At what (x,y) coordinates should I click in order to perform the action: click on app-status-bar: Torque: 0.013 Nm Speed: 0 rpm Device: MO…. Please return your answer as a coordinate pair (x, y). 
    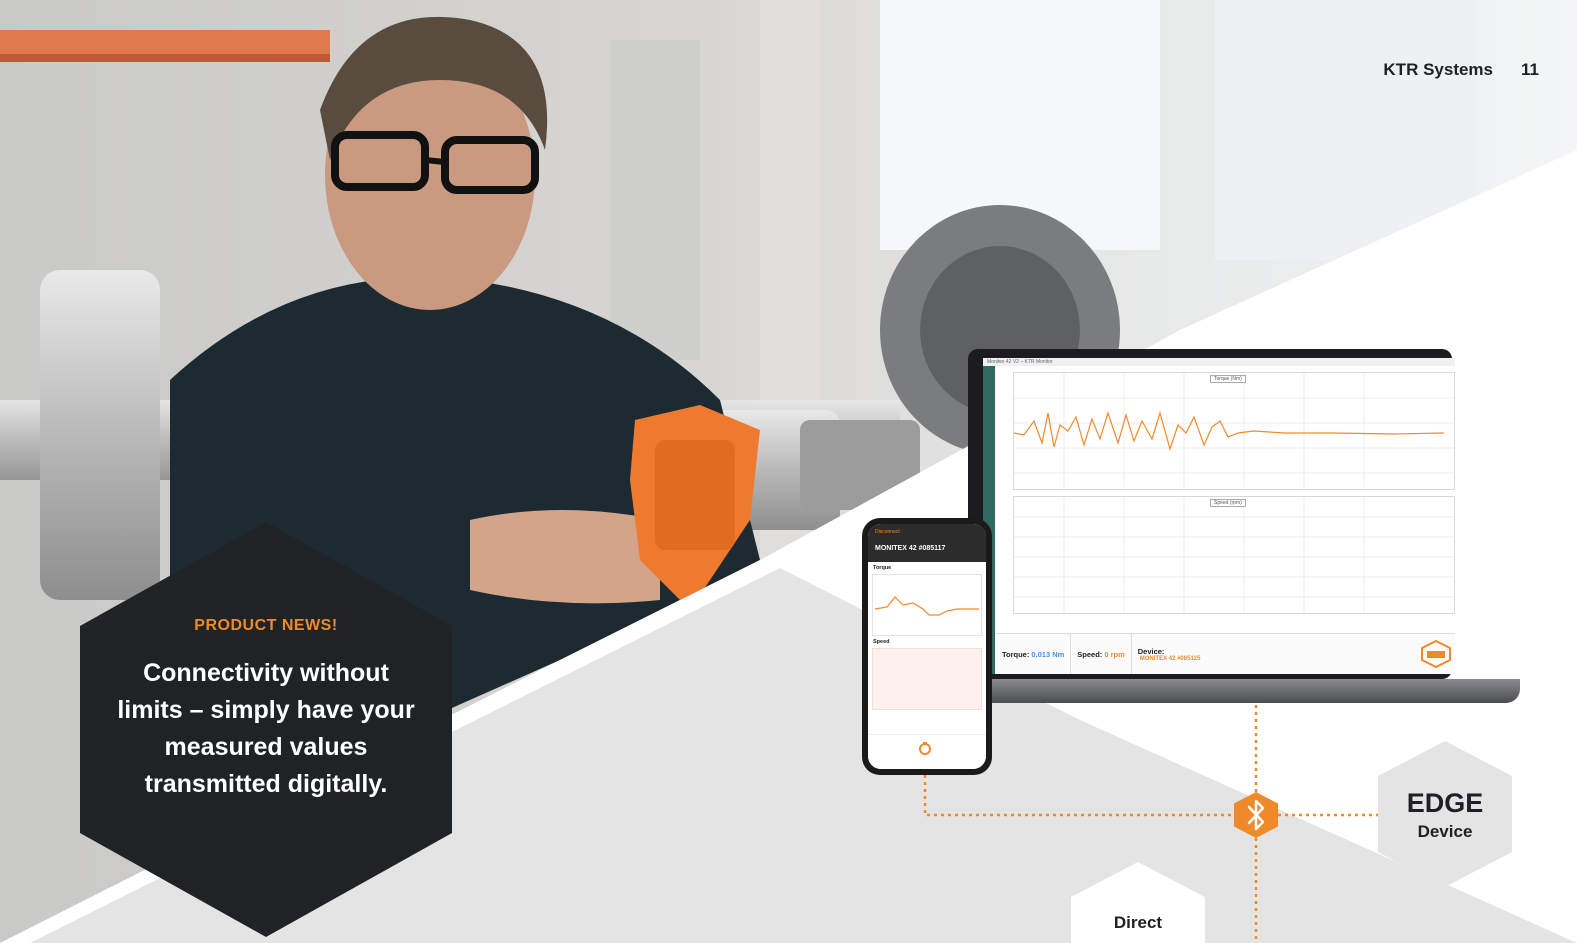
    Looking at the image, I should click on (1225, 653).